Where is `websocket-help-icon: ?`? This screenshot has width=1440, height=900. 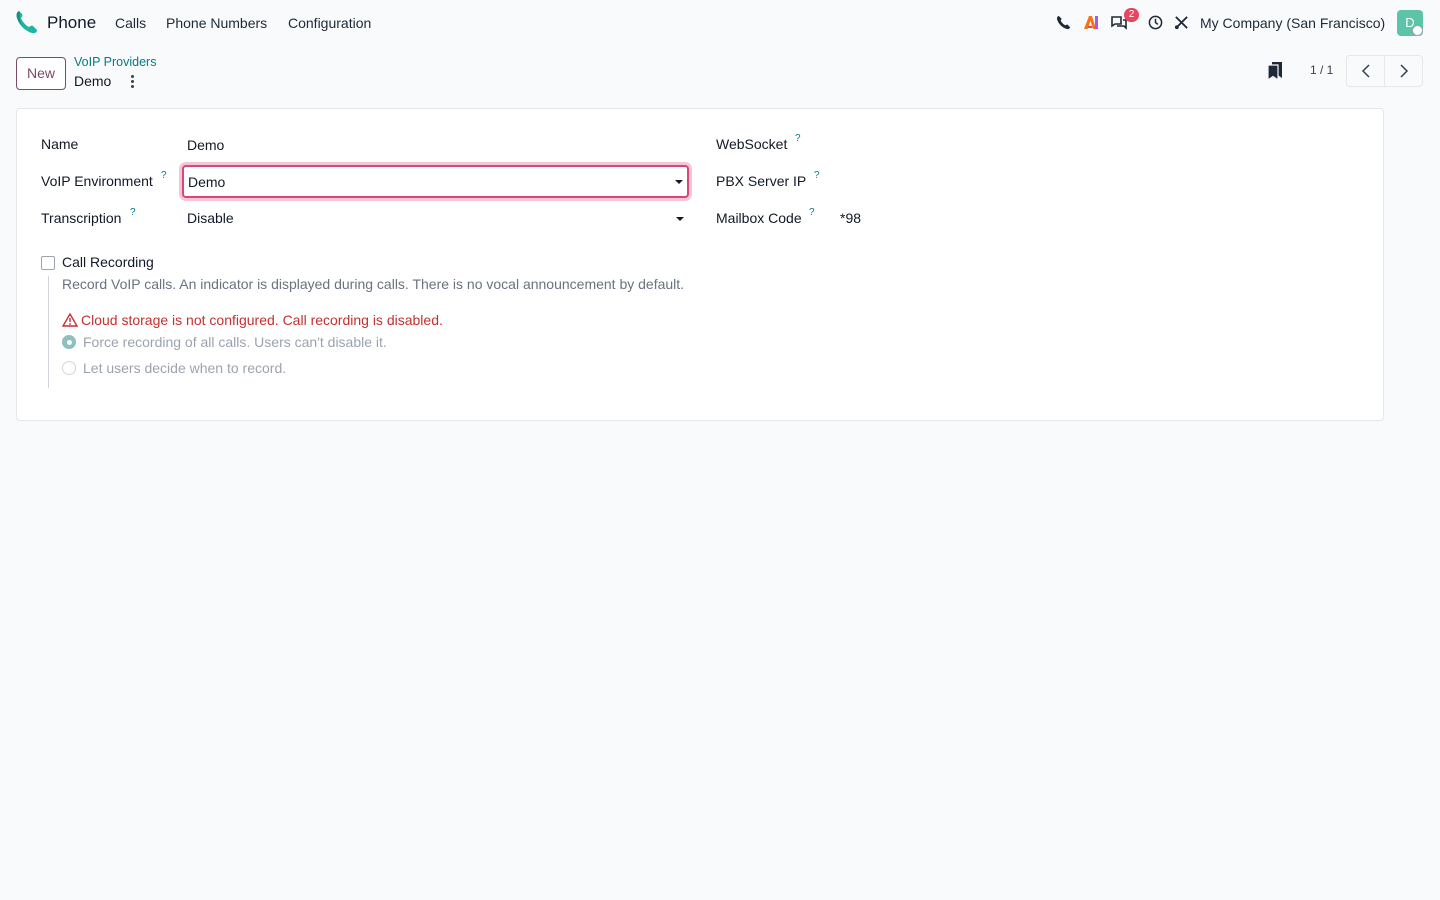
websocket-help-icon: ? is located at coordinates (798, 138).